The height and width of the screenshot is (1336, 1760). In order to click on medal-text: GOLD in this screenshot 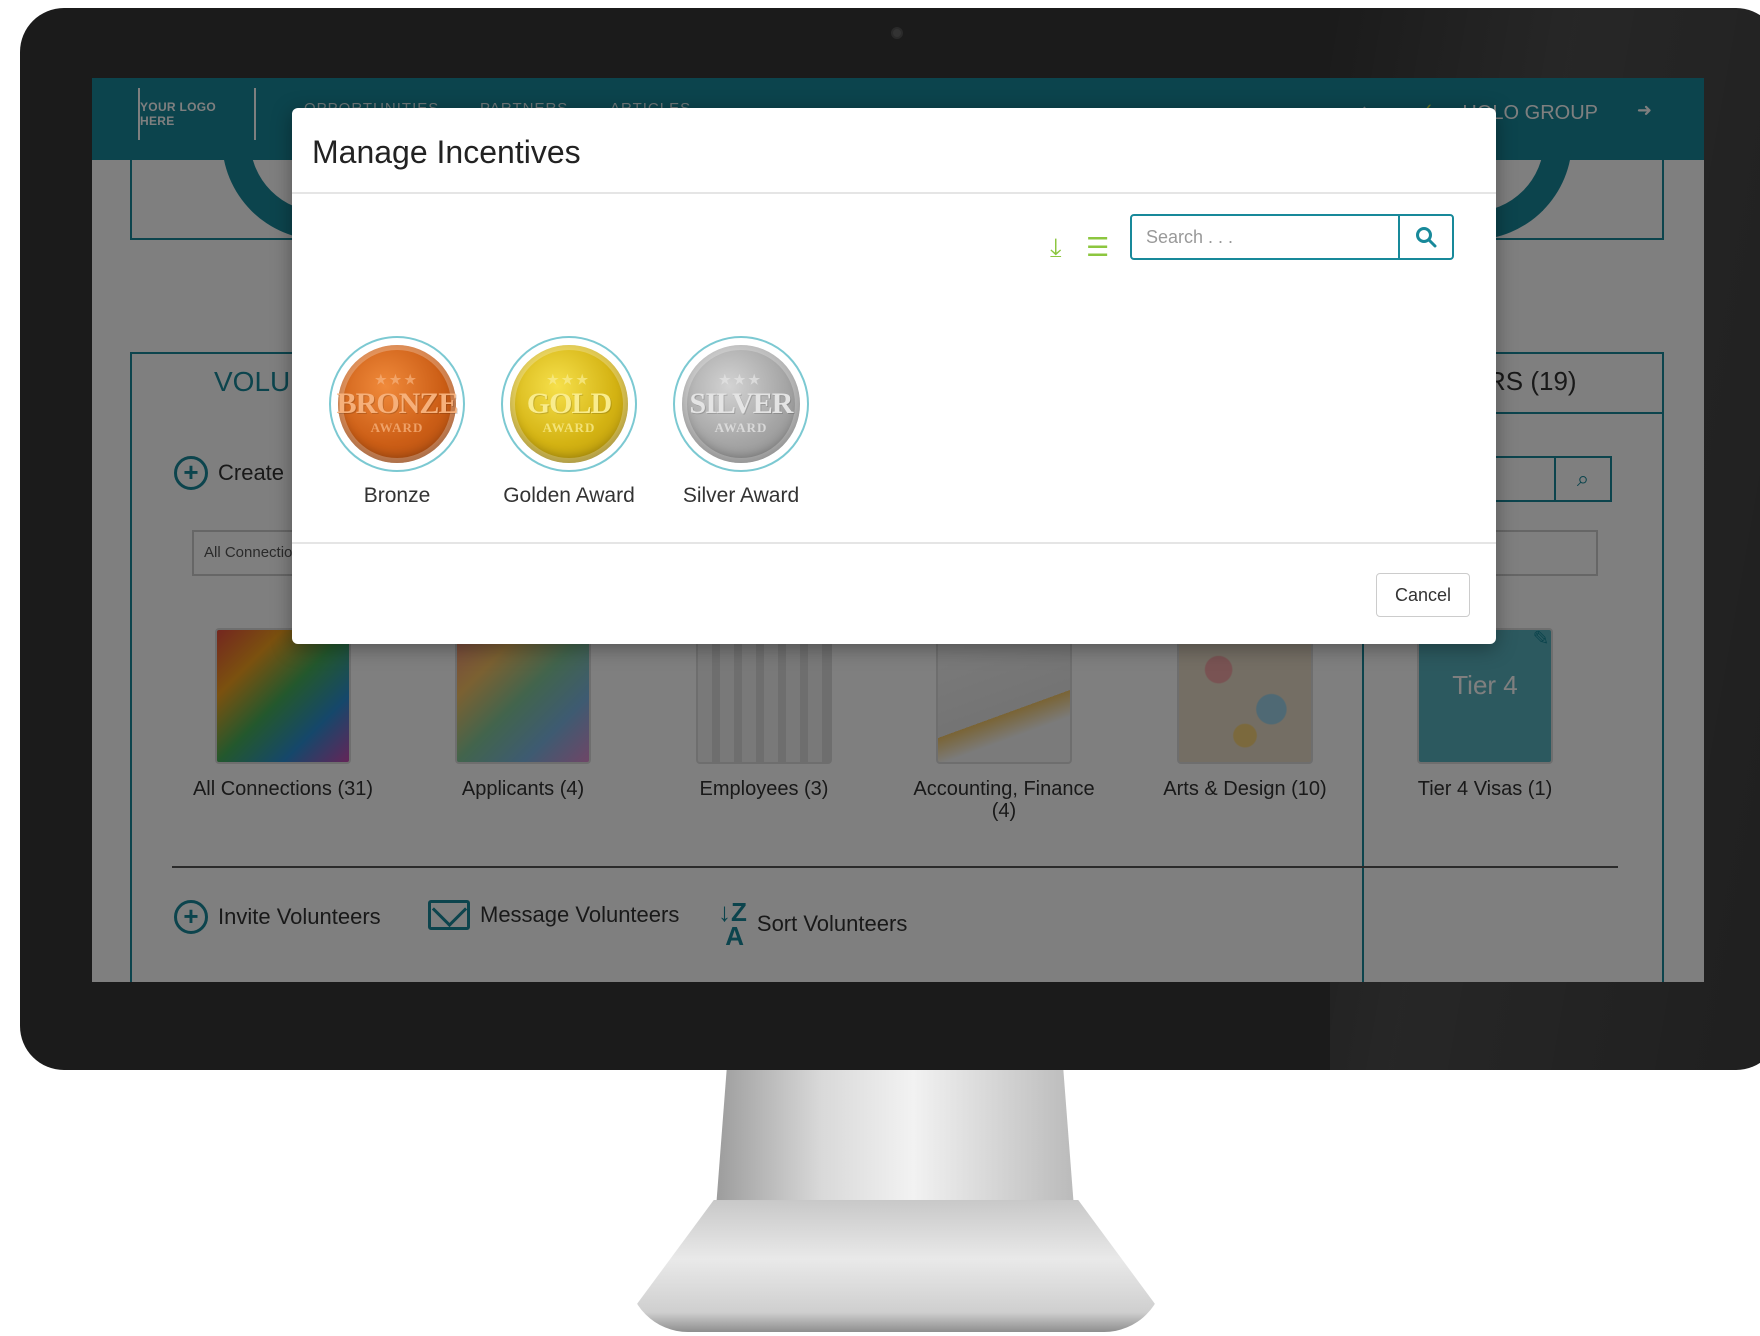, I will do `click(569, 403)`.